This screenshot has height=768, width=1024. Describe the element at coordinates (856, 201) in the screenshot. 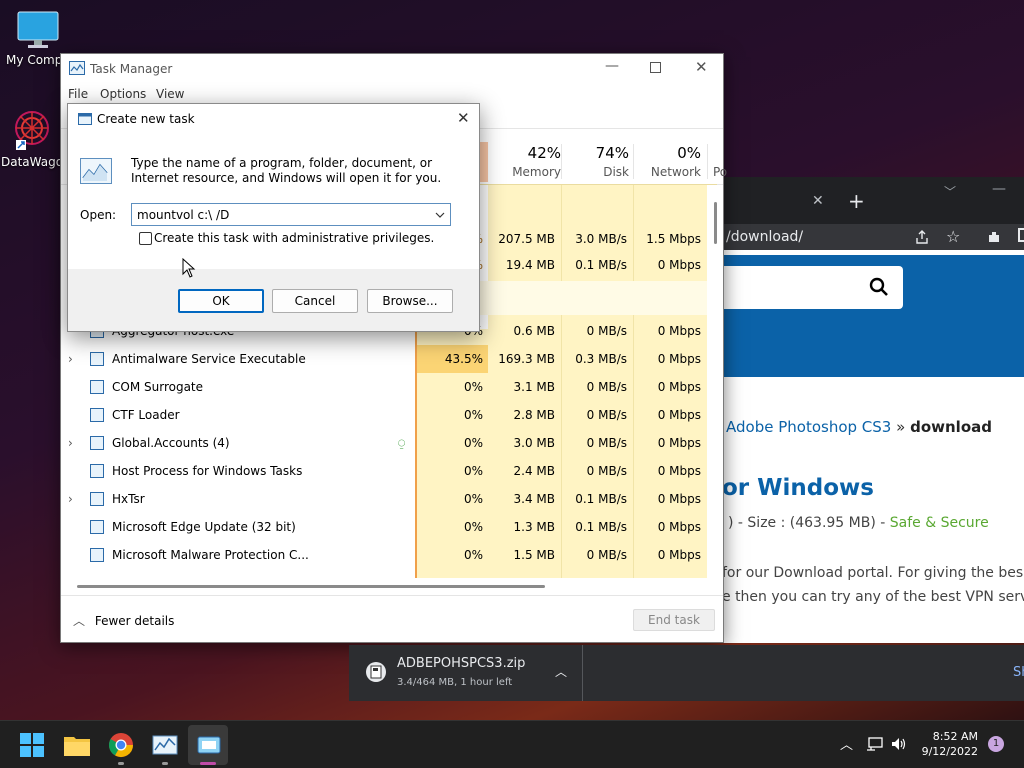

I see `new-tab-icon: +` at that location.